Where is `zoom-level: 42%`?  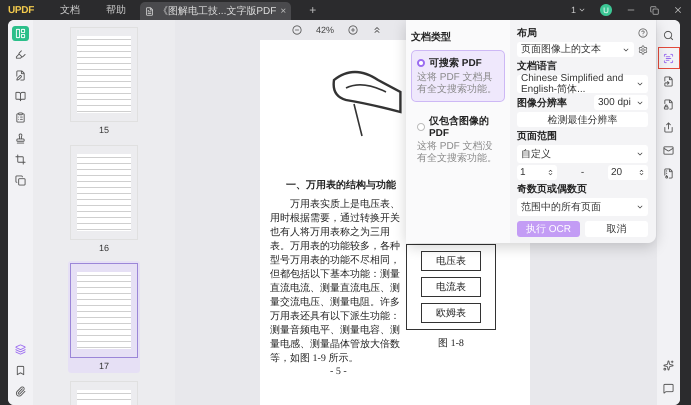 zoom-level: 42% is located at coordinates (325, 30).